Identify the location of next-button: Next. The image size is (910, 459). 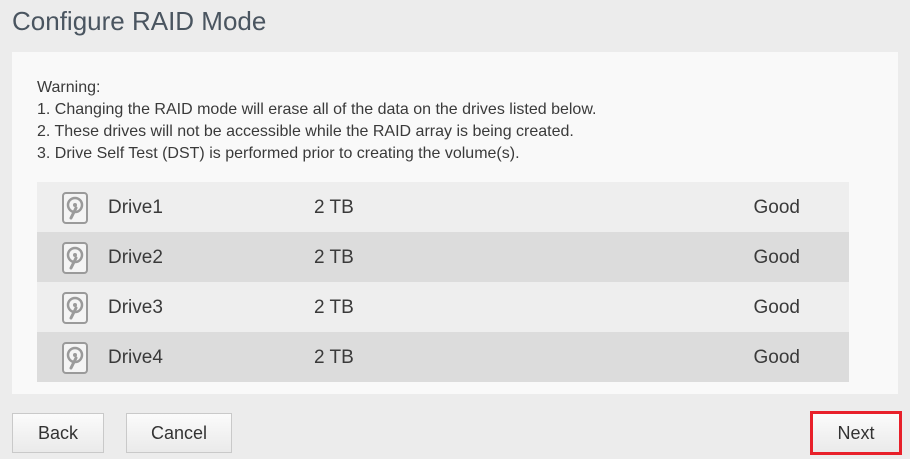
(856, 433).